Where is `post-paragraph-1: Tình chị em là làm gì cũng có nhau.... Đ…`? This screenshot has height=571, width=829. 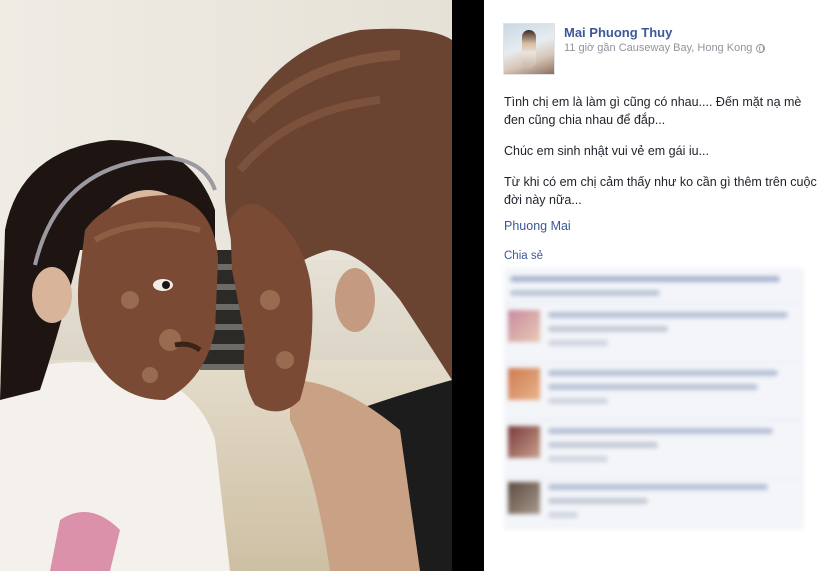
post-paragraph-1: Tình chị em là làm gì cũng có nhau.... Đ… is located at coordinates (653, 111).